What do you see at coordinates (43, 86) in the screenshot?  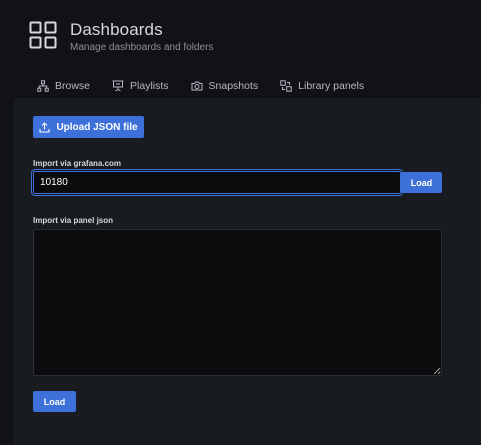 I see `sitemap-icon` at bounding box center [43, 86].